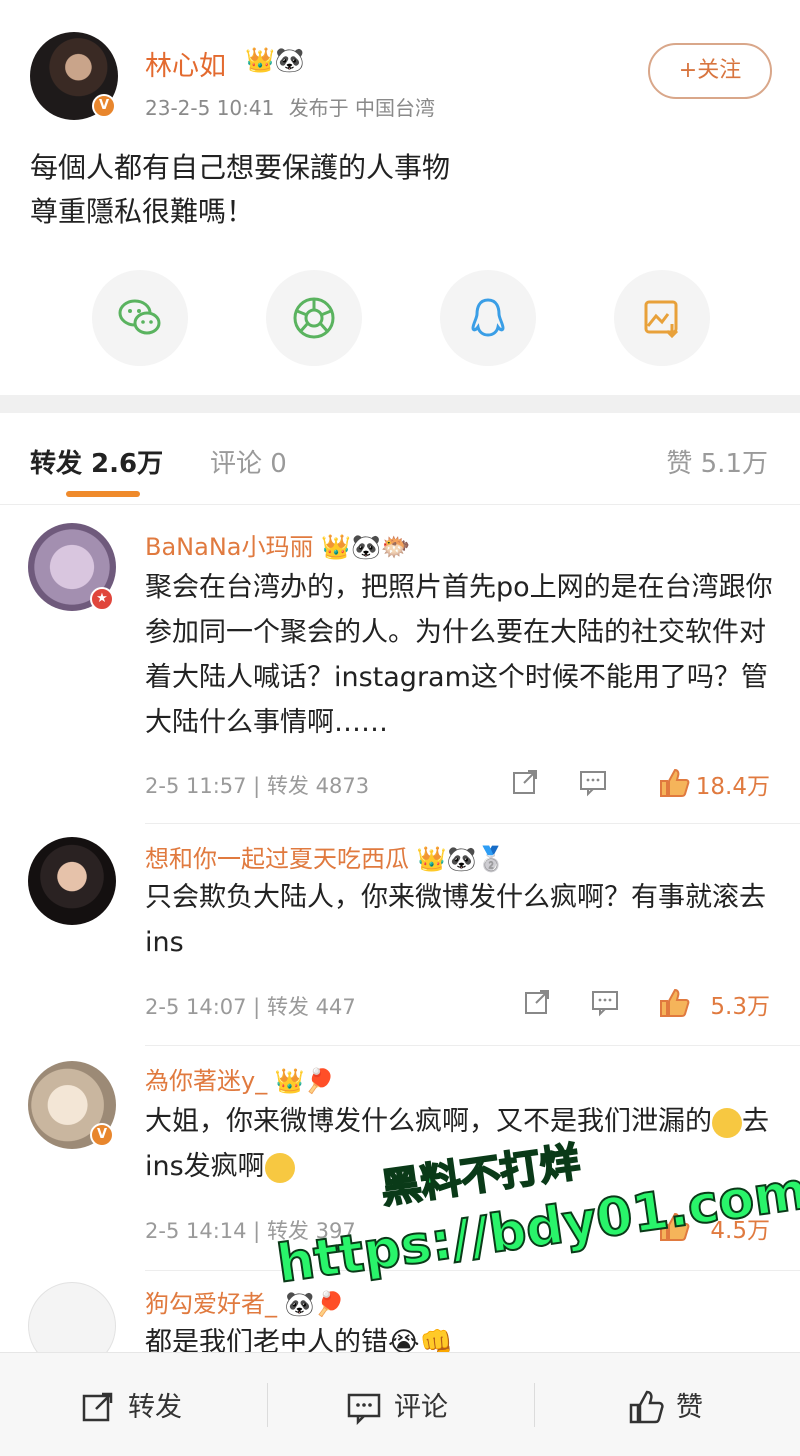 Image resolution: width=800 pixels, height=1456 pixels. Describe the element at coordinates (304, 1081) in the screenshot. I see `commenter-badges: 👑🏓` at that location.